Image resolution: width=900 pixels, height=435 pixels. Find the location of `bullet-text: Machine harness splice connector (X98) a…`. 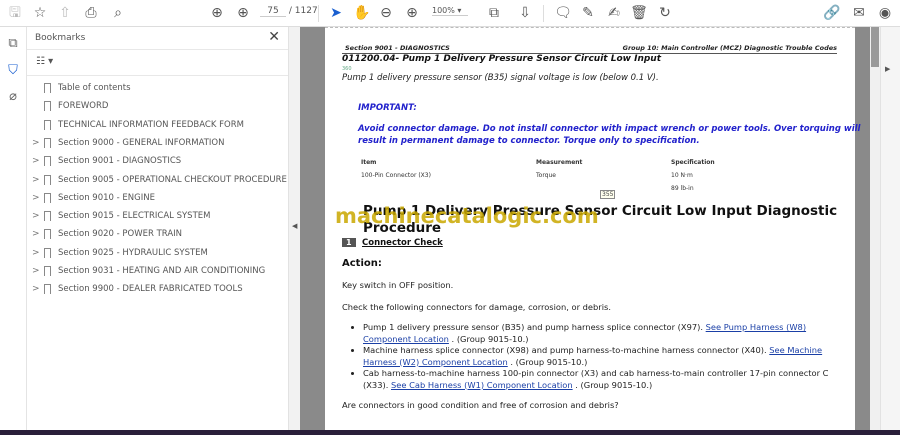

bullet-text: Machine harness splice connector (X98) a… is located at coordinates (566, 350).